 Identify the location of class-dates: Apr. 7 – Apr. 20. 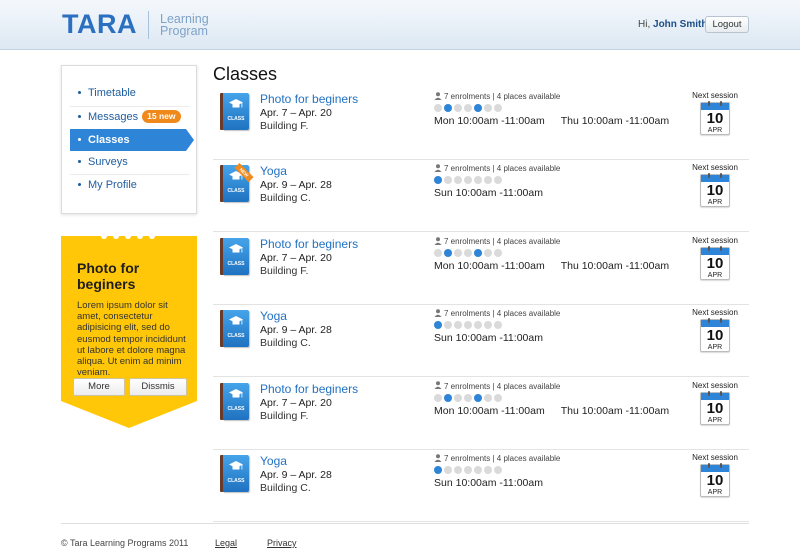
(296, 113).